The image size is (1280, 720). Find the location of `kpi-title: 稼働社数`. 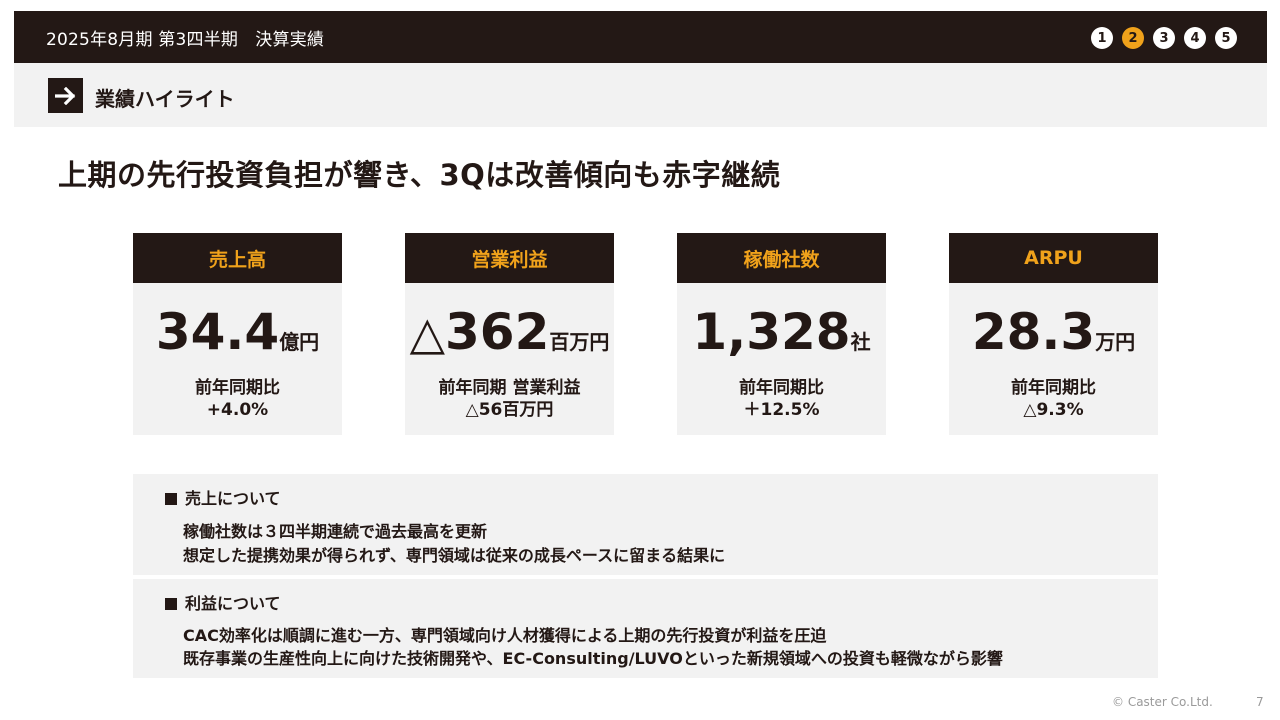

kpi-title: 稼働社数 is located at coordinates (781, 258).